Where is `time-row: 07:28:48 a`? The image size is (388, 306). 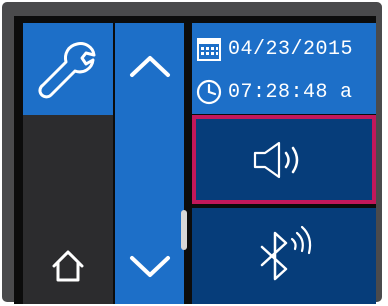 time-row: 07:28:48 a is located at coordinates (274, 92).